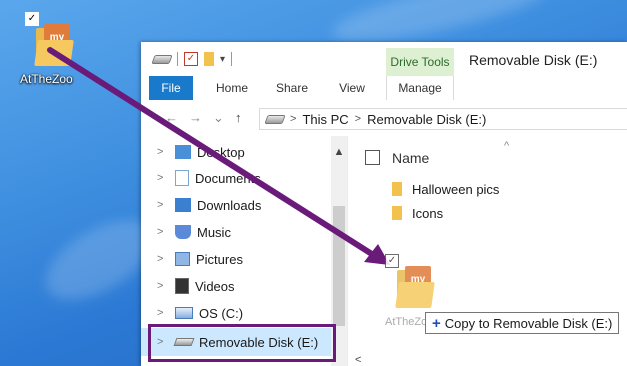 The width and height of the screenshot is (627, 366). Describe the element at coordinates (436, 323) in the screenshot. I see `plus-icon: +` at that location.